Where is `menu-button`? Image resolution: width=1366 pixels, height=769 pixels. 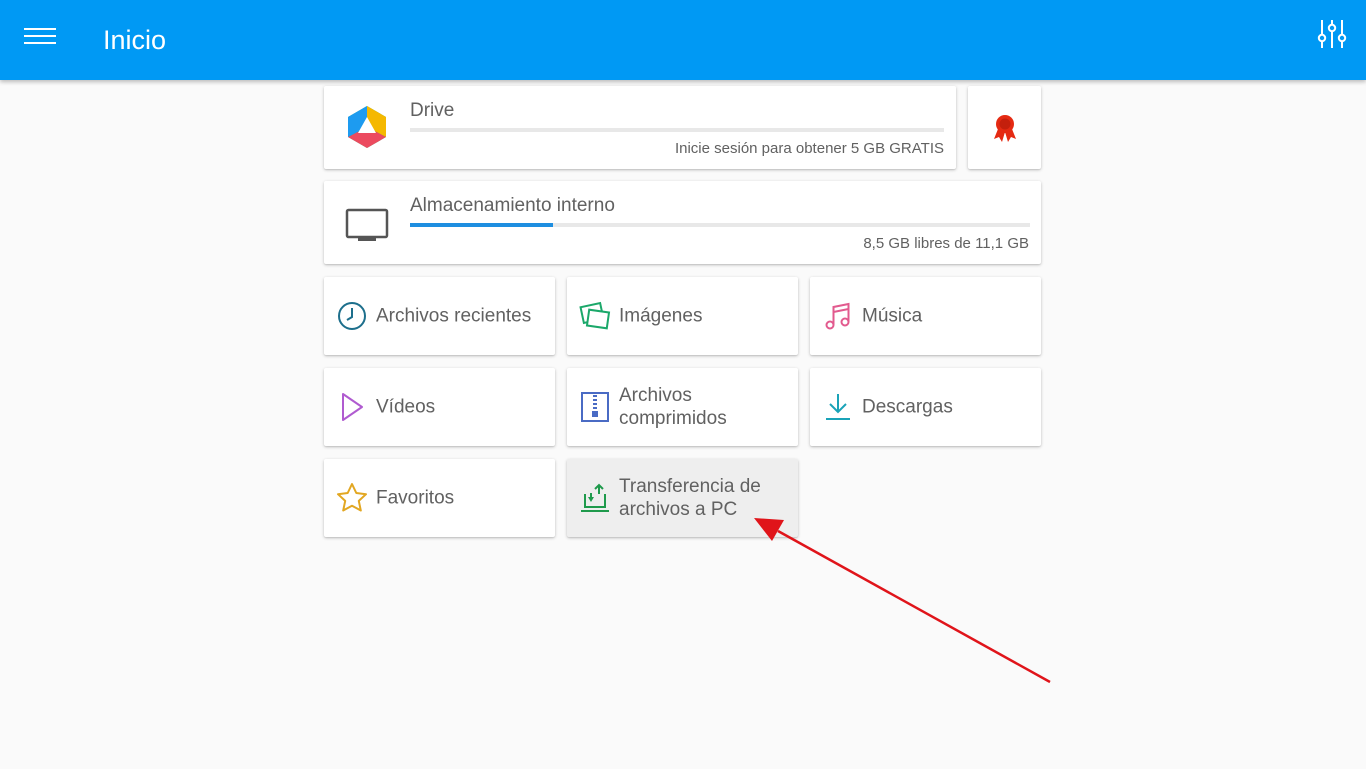 menu-button is located at coordinates (40, 36).